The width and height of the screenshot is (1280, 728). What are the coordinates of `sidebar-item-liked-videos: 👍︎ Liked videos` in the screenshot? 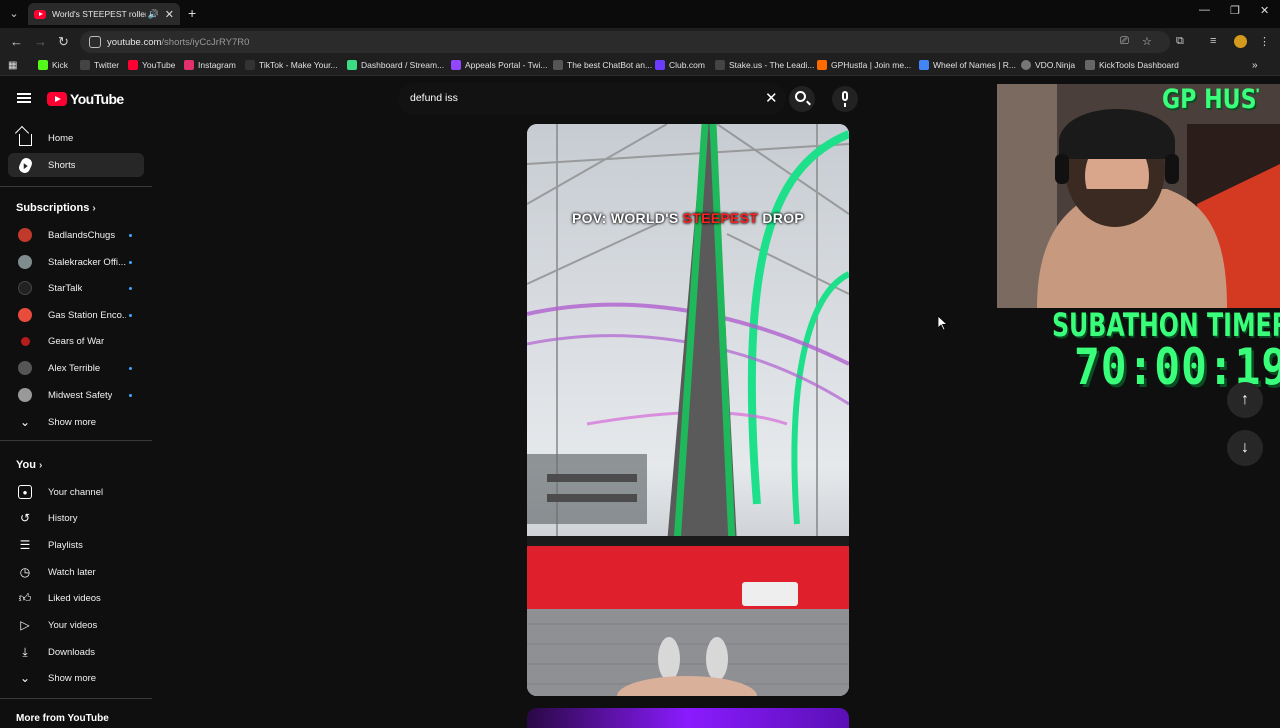 It's located at (76, 598).